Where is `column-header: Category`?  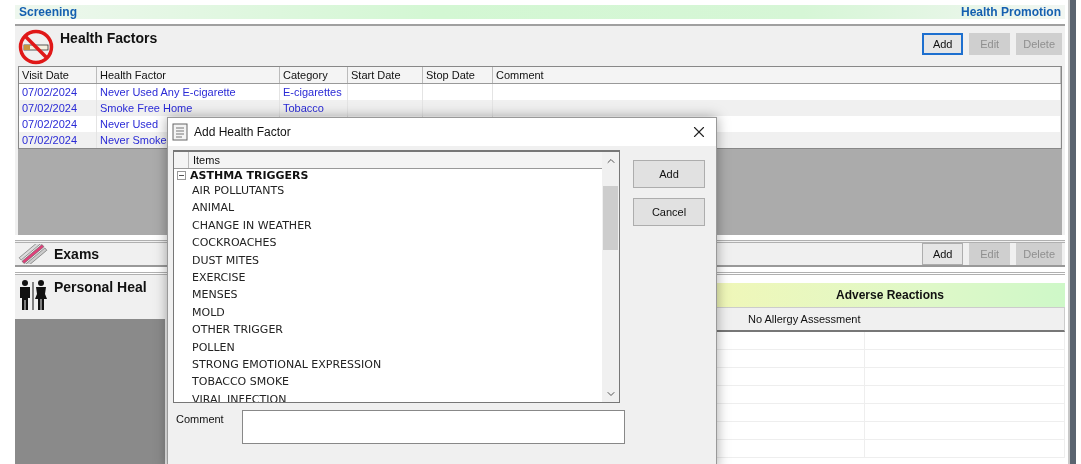
column-header: Category is located at coordinates (314, 75).